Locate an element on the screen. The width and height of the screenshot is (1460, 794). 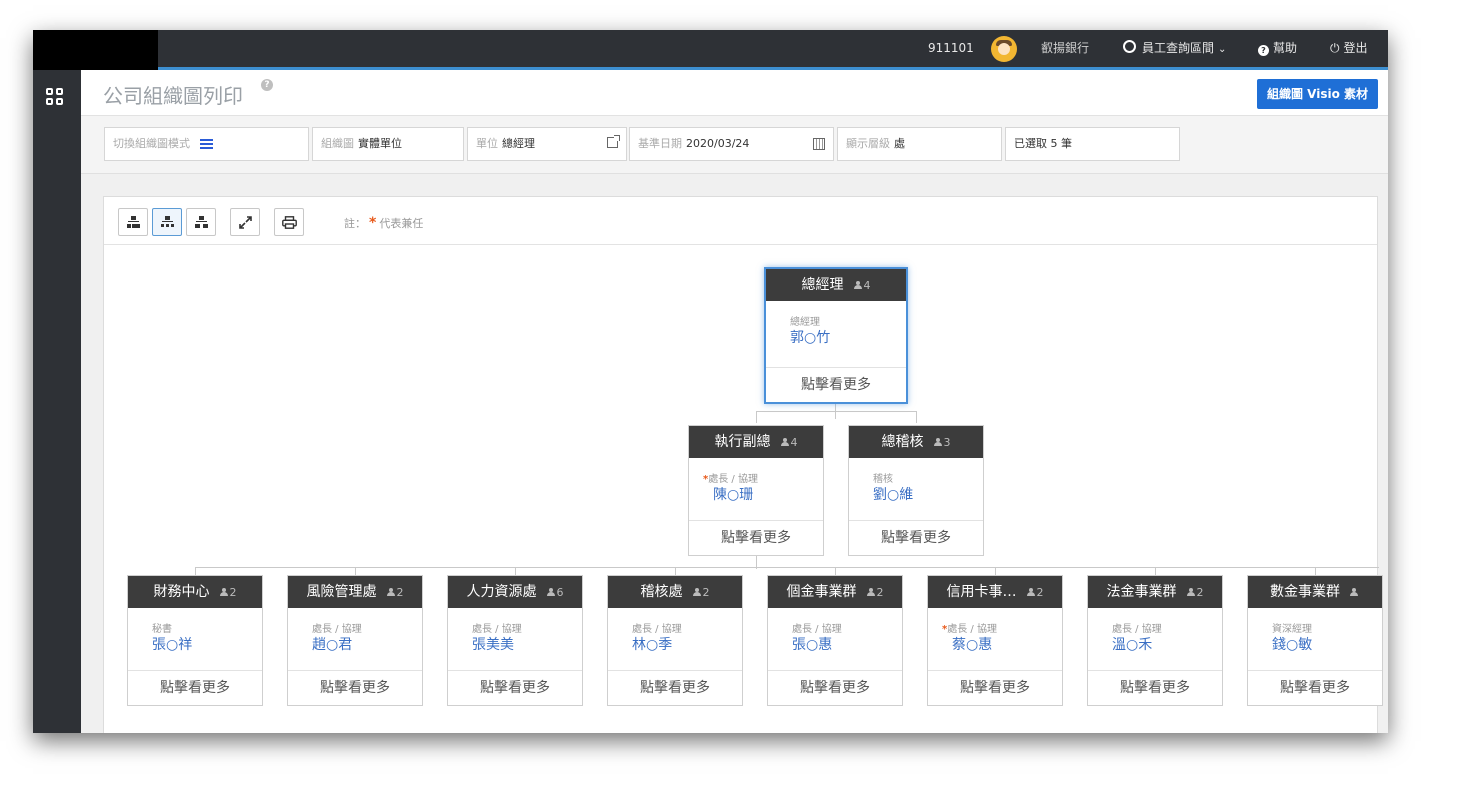
org-node-root: 總經理 4 總經理 郭○竹 點擊看更多 is located at coordinates (836, 335).